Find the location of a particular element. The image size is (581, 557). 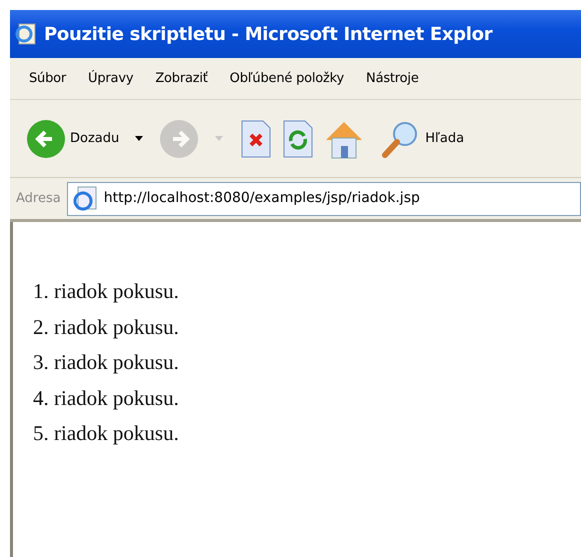

menu-item: Zobraziť is located at coordinates (181, 78).